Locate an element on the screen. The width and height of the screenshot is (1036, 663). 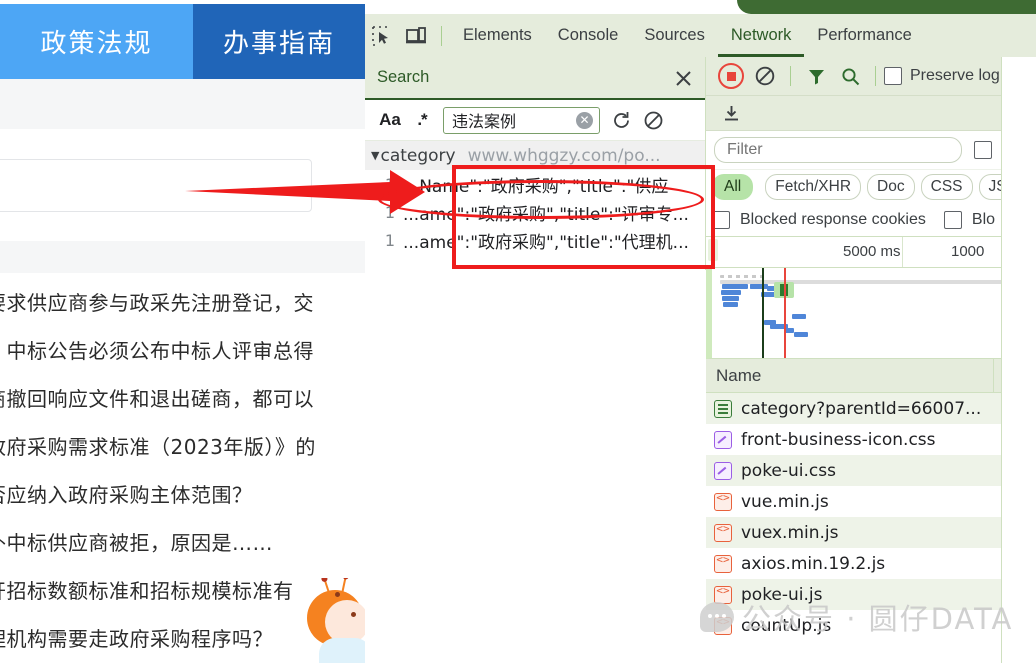
search-drawer: Search Aa .* ✕ is located at coordinates (535, 163).